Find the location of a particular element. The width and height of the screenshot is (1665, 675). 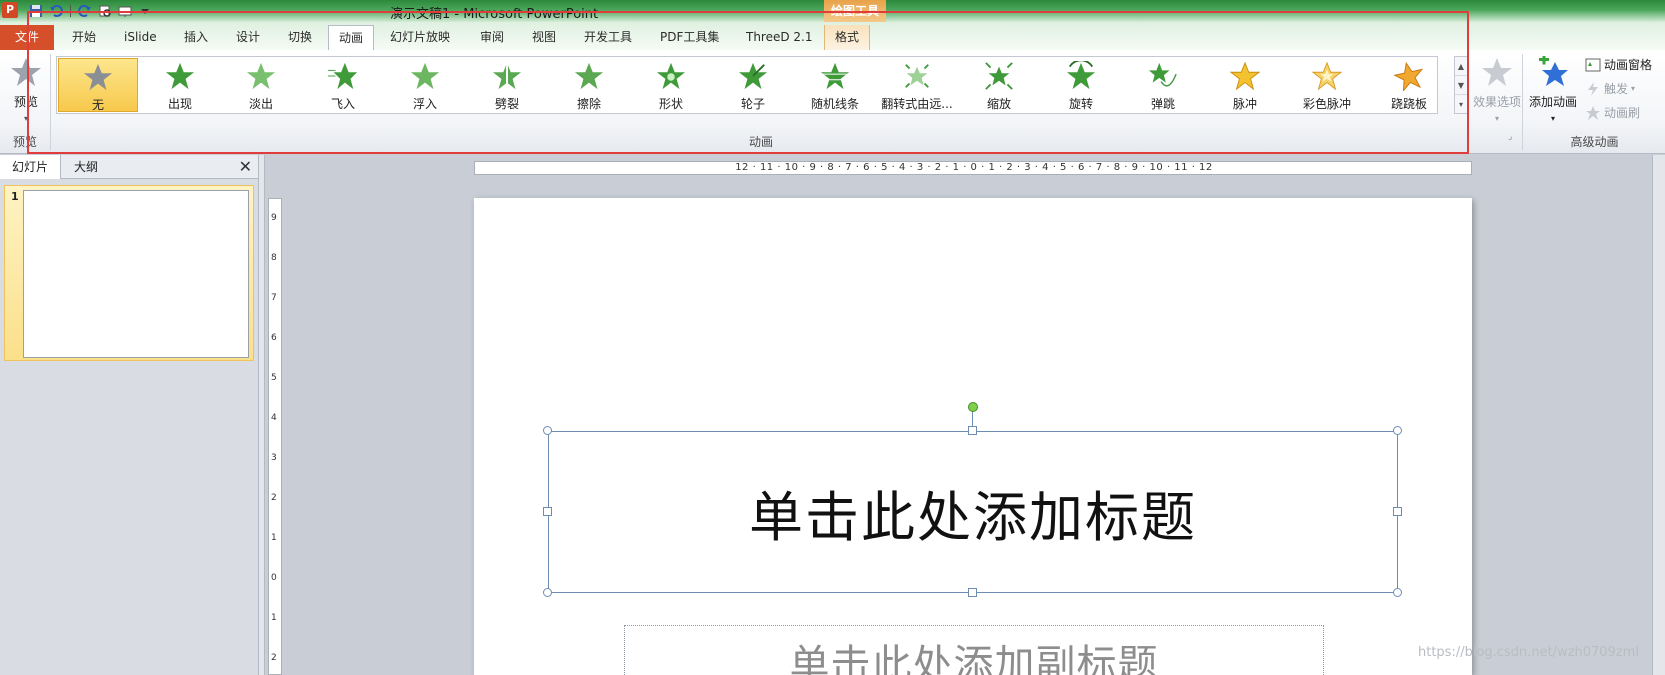

resize-handle-top-left is located at coordinates (547, 430).